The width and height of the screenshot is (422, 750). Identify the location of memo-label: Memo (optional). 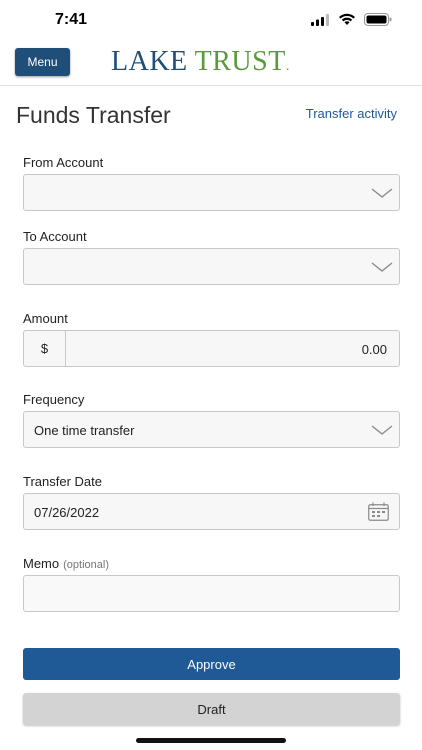
(66, 563).